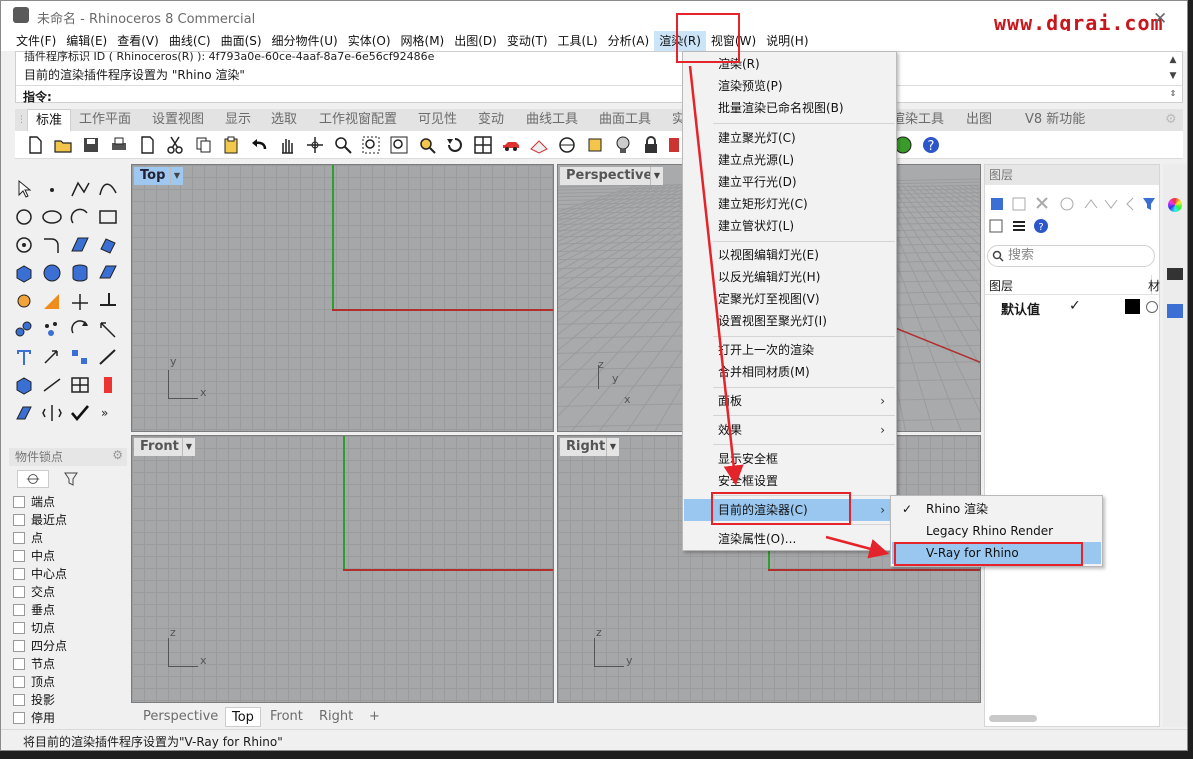  What do you see at coordinates (1173, 76) in the screenshot?
I see `scroll-down-icon: ▼` at bounding box center [1173, 76].